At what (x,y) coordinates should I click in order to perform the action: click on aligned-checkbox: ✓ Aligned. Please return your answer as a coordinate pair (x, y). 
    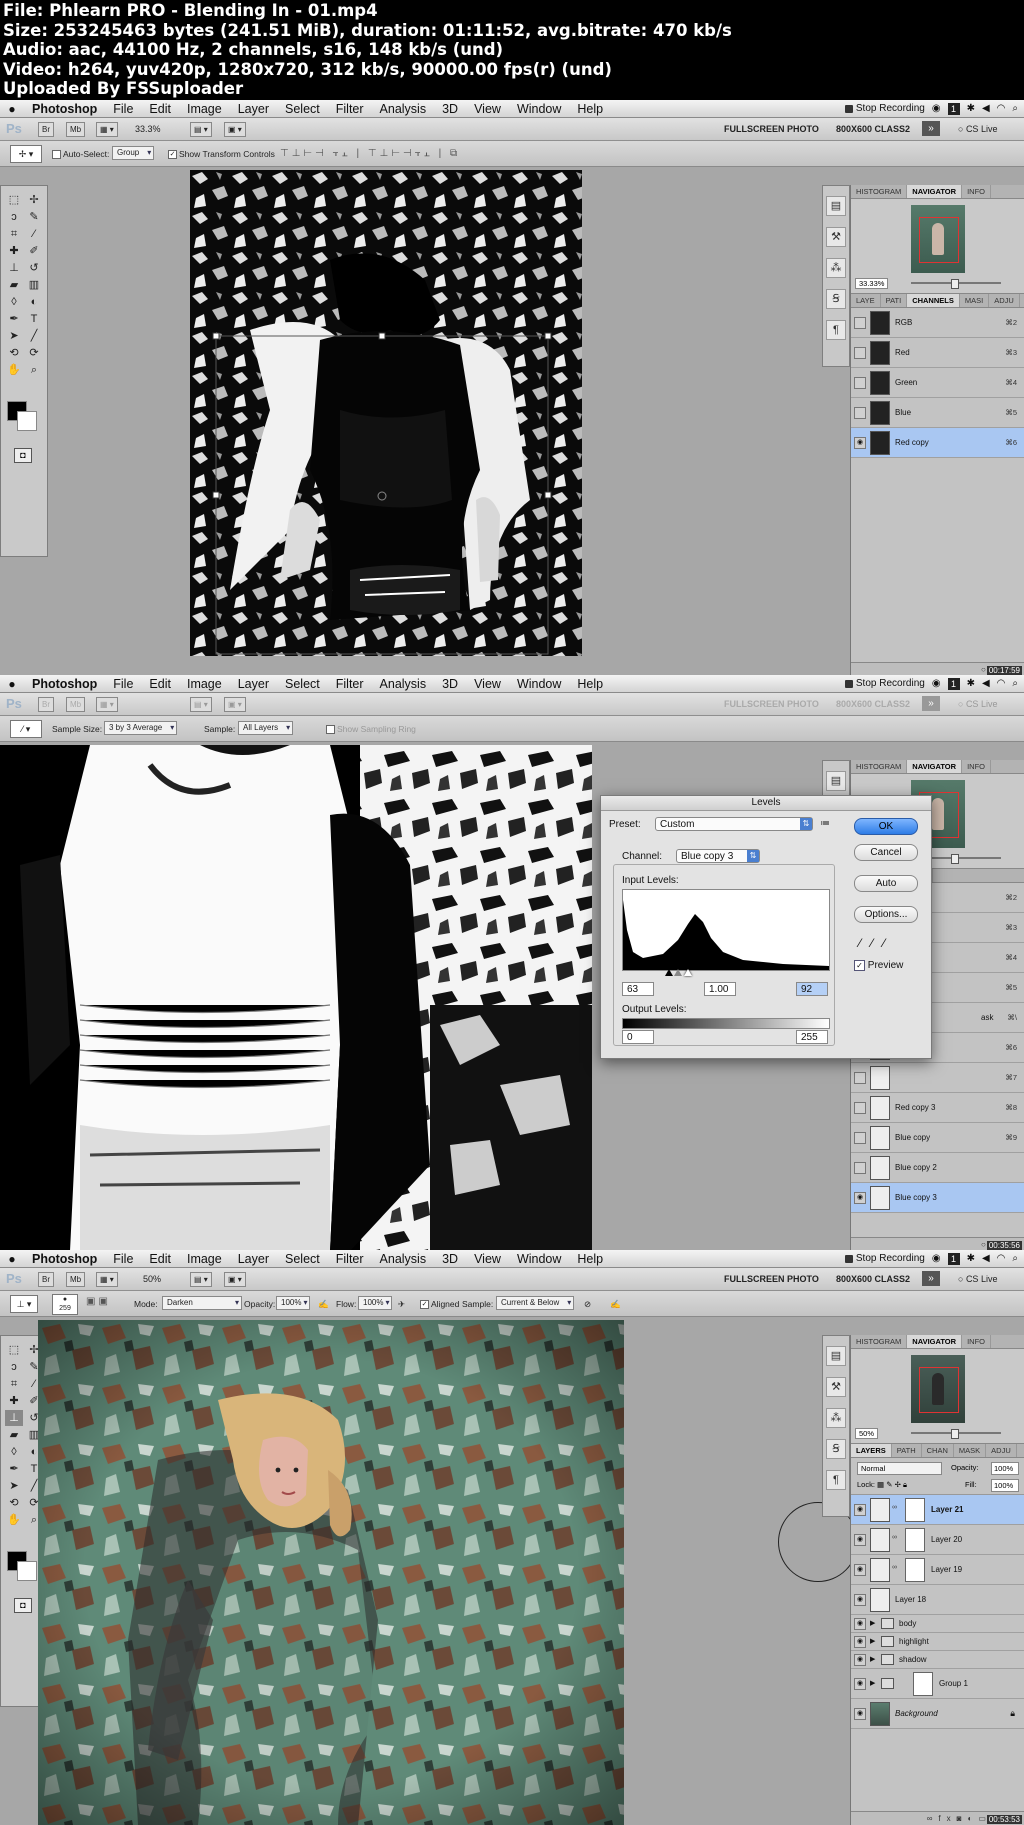
    Looking at the image, I should click on (439, 1304).